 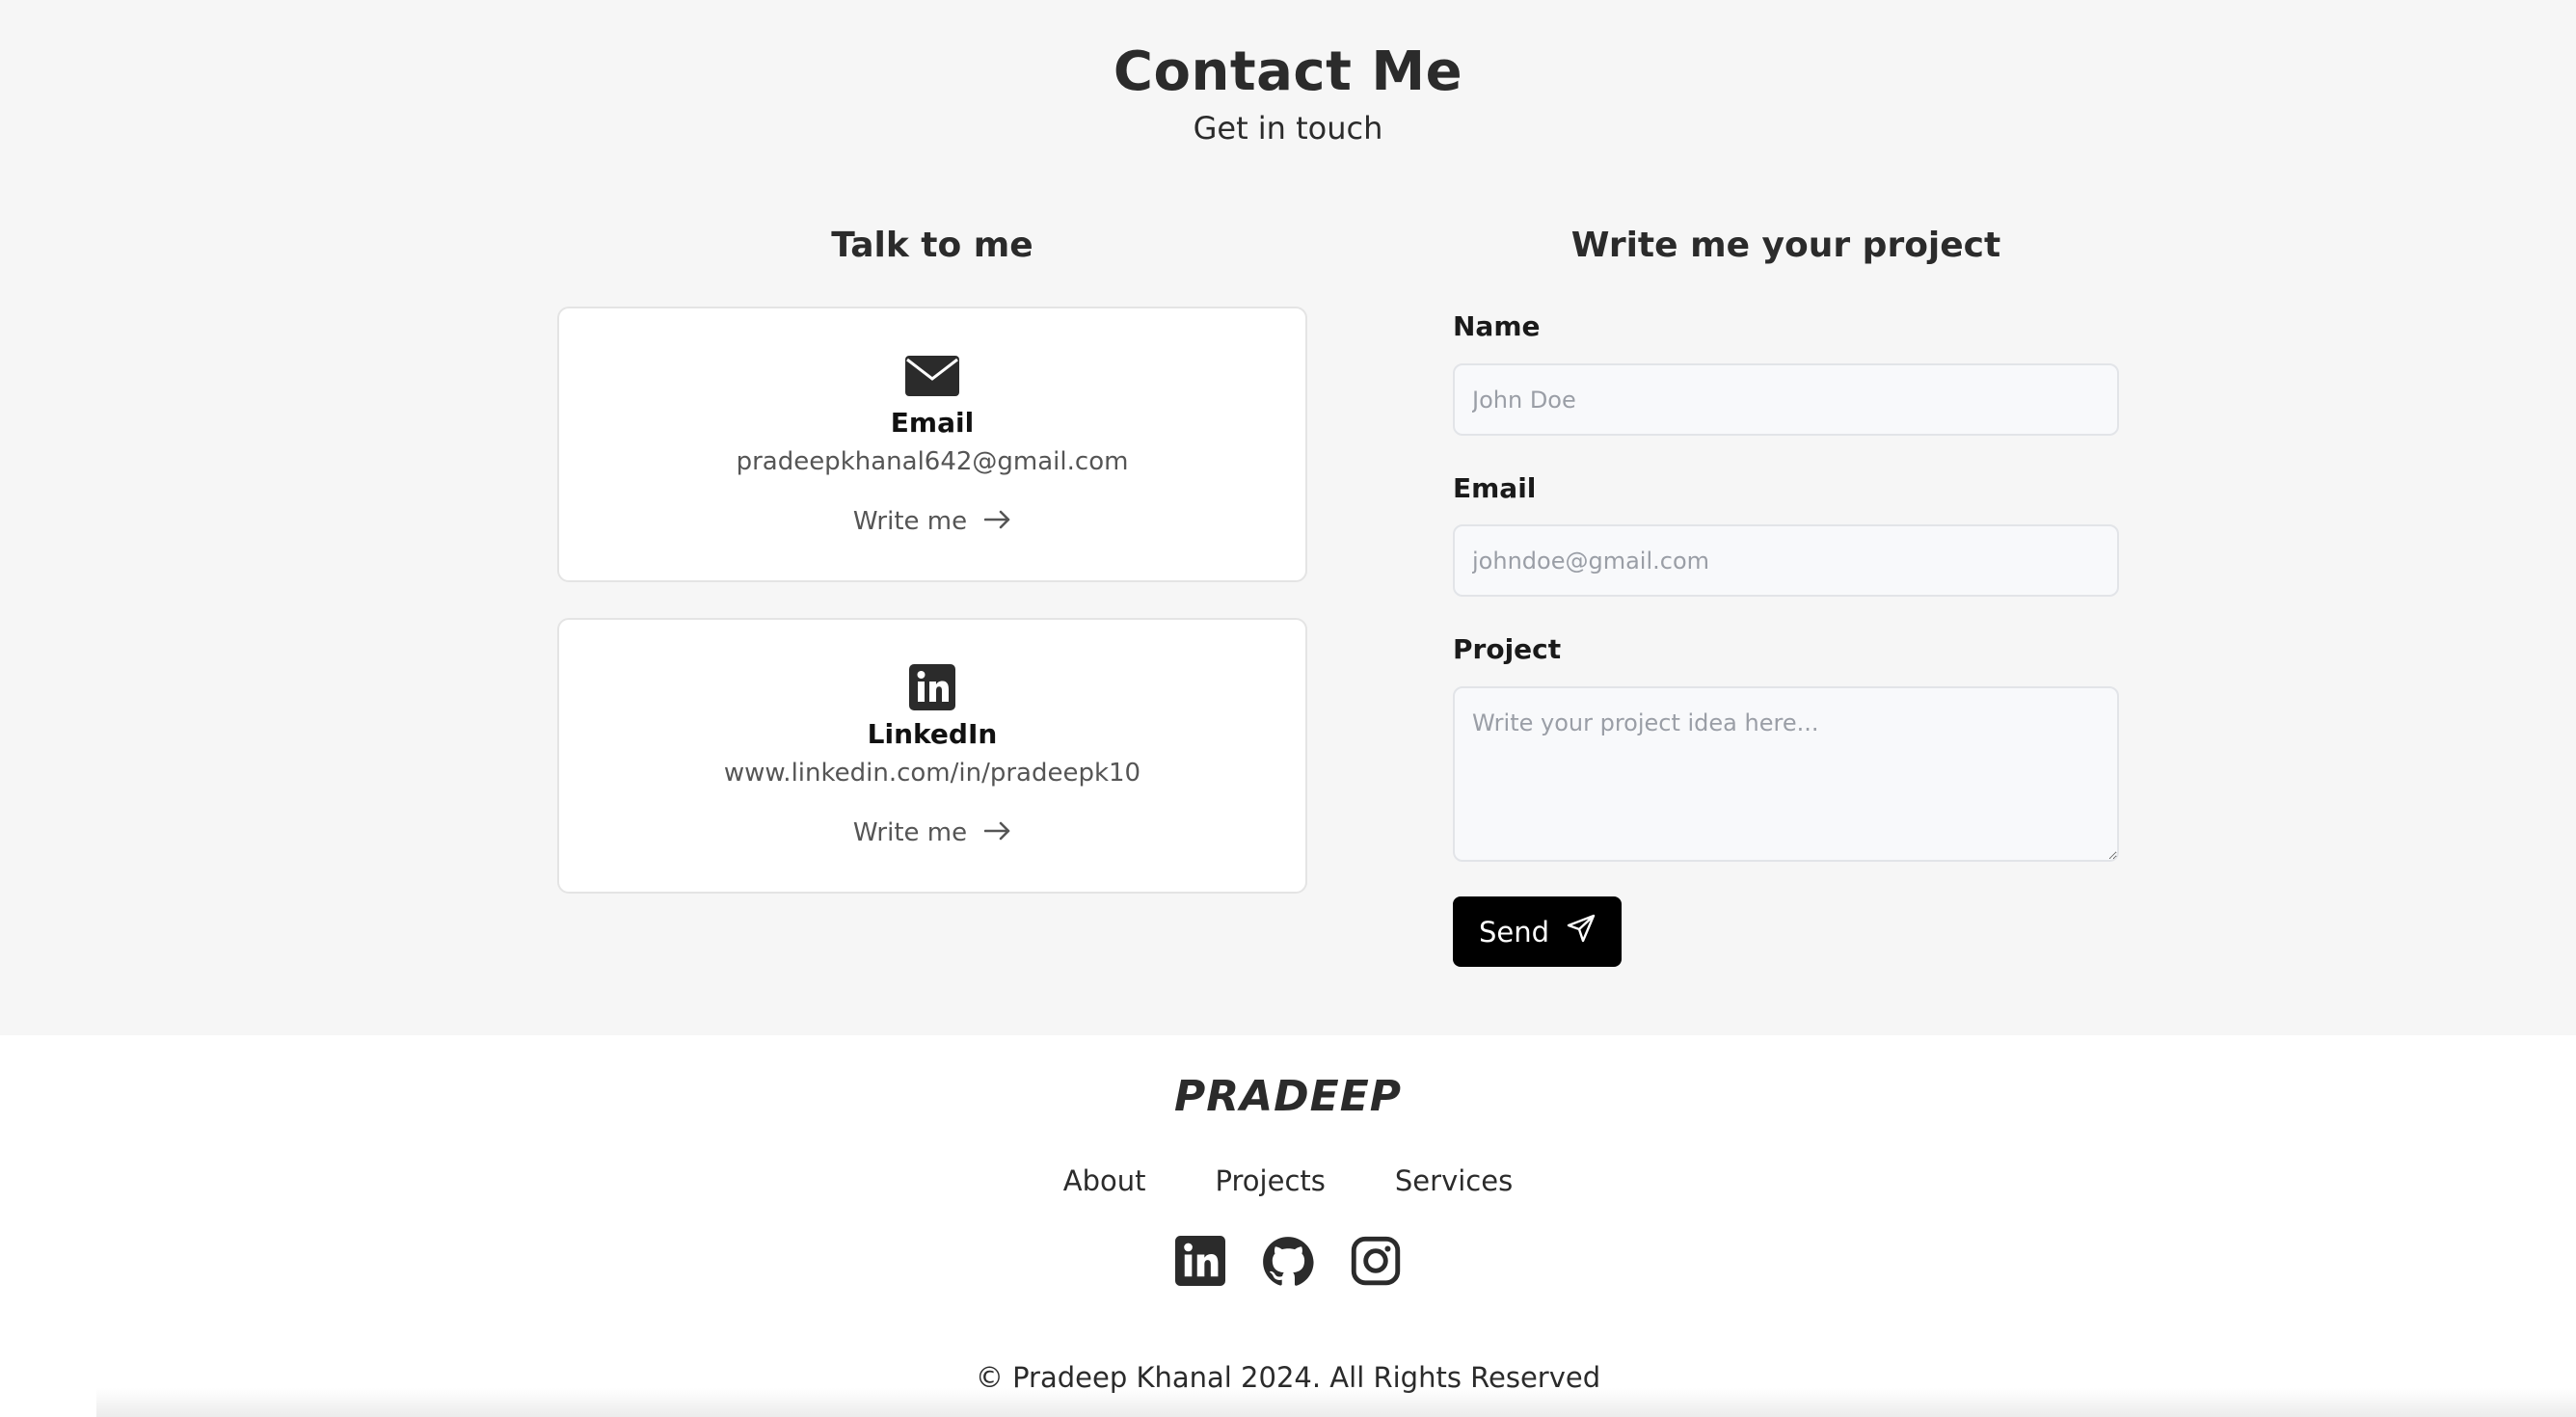 I want to click on paper-plane-icon, so click(x=1582, y=931).